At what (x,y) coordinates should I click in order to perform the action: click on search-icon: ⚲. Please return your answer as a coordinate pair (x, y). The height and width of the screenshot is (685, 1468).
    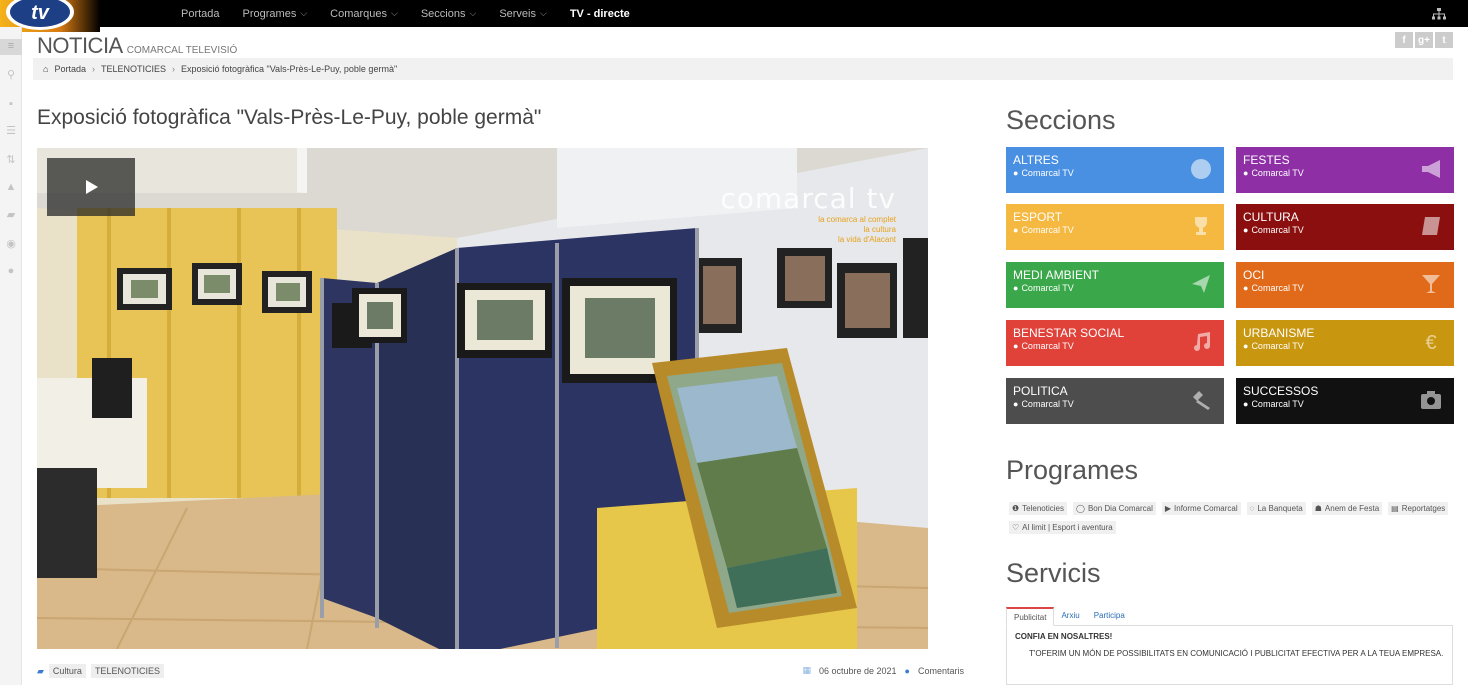
    Looking at the image, I should click on (11, 75).